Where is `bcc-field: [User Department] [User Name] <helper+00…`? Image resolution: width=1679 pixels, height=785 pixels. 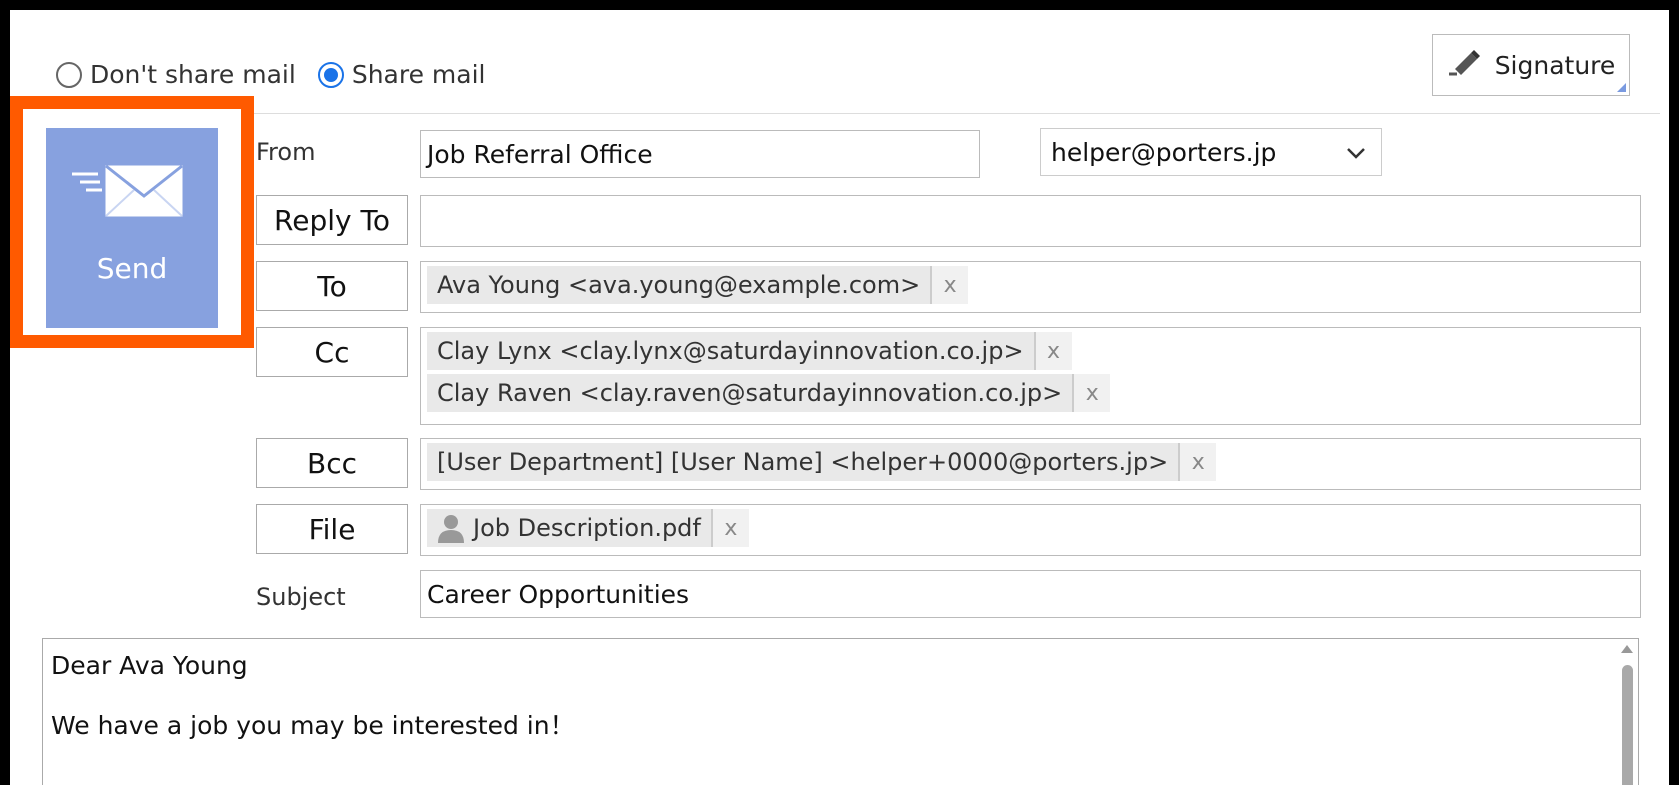
bcc-field: [User Department] [User Name] <helper+00… is located at coordinates (1030, 464).